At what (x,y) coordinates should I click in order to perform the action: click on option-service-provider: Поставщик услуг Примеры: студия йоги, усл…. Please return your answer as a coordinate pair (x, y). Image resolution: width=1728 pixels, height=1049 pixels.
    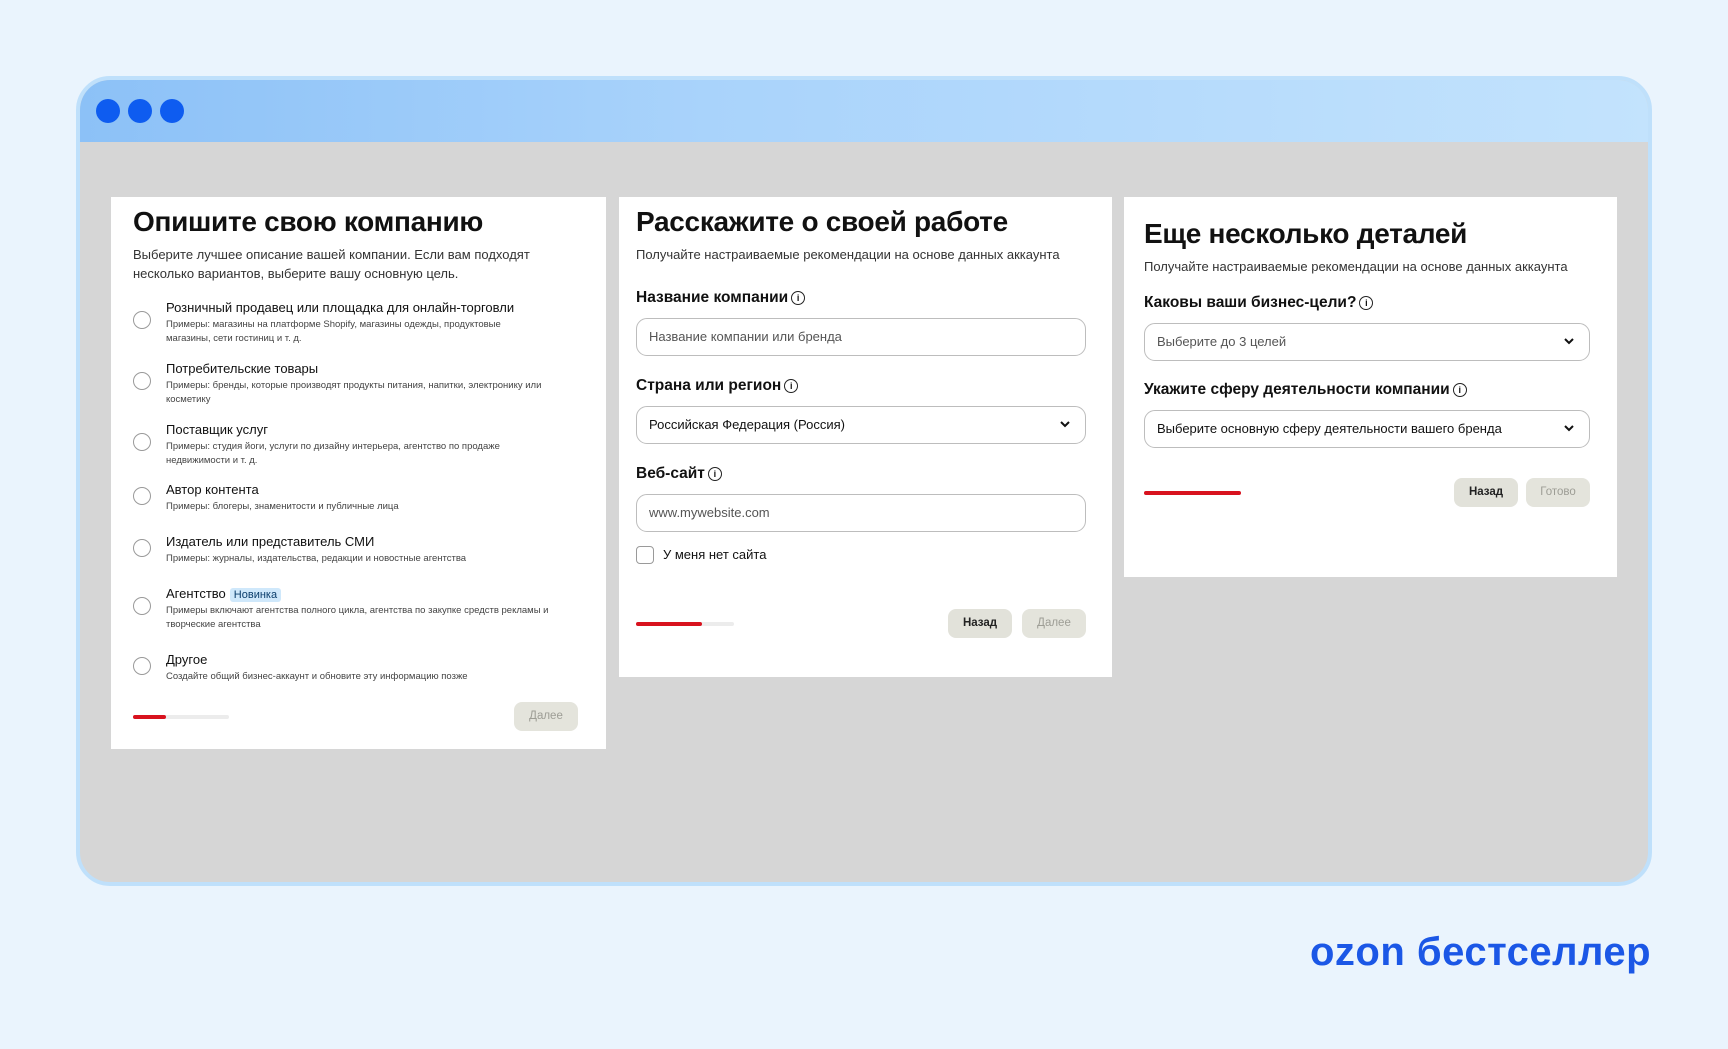
    Looking at the image, I should click on (358, 444).